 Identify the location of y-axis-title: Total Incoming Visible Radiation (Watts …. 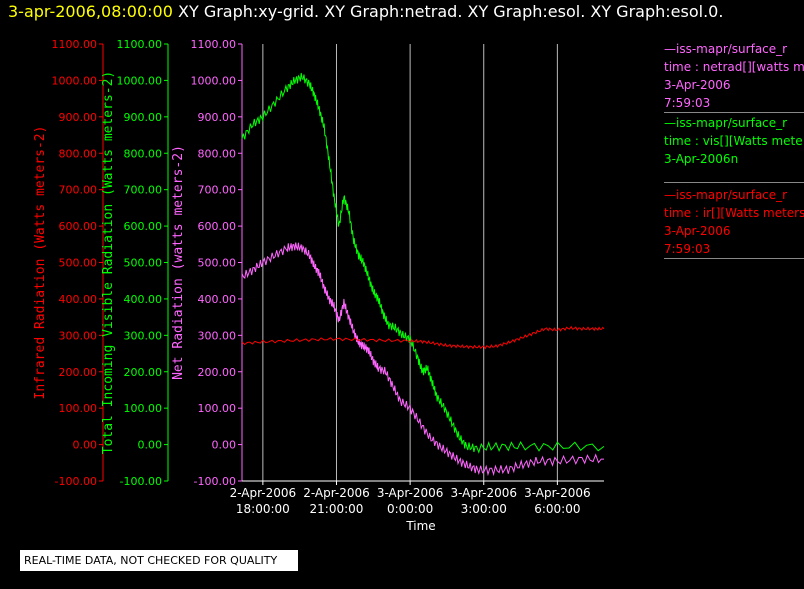
(108, 263).